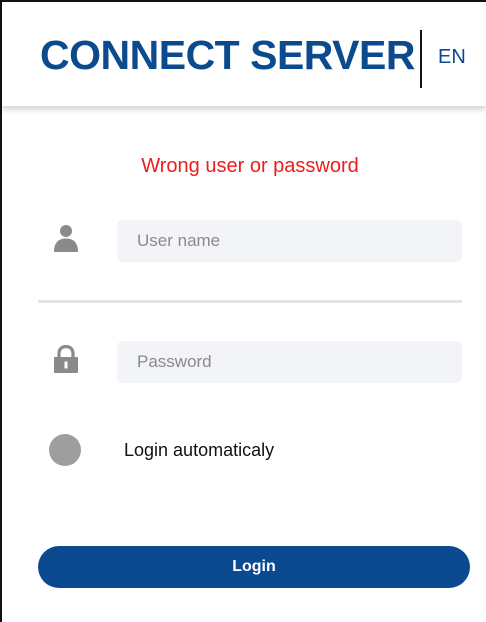  Describe the element at coordinates (452, 57) in the screenshot. I see `language-selector: EN` at that location.